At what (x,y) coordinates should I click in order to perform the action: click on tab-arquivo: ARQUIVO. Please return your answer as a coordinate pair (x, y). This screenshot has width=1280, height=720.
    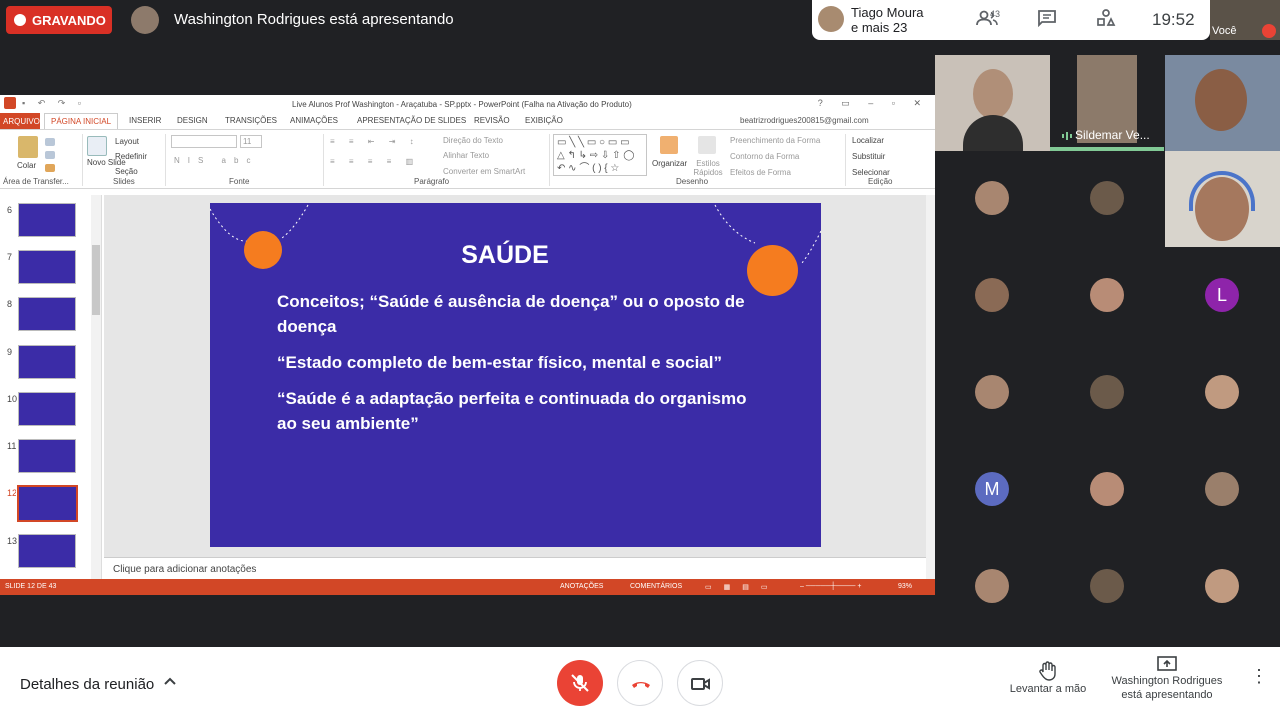
    Looking at the image, I should click on (20, 121).